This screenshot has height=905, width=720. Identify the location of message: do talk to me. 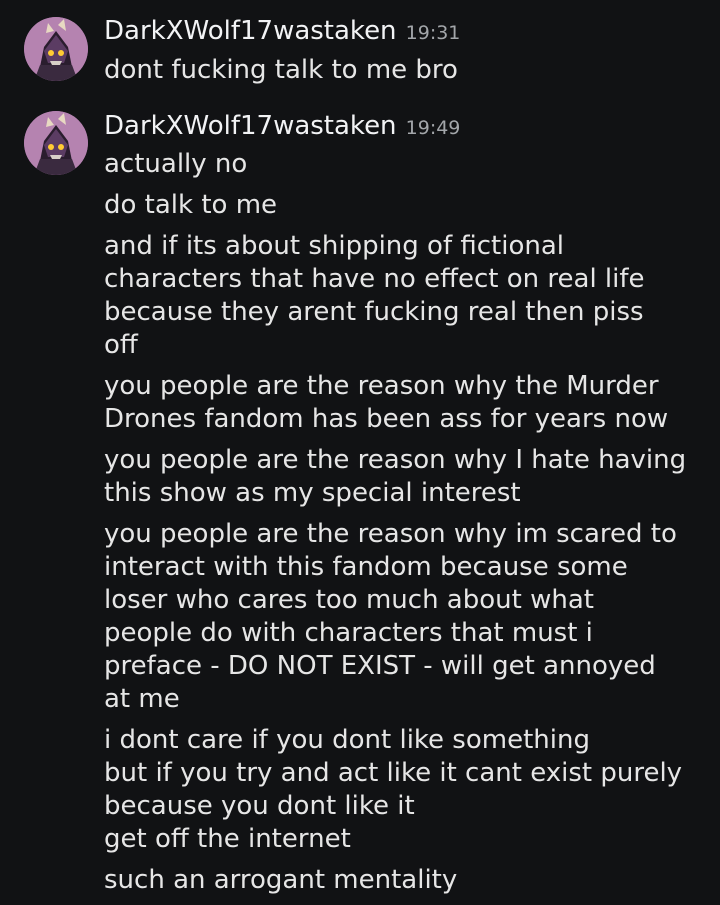
(404, 205).